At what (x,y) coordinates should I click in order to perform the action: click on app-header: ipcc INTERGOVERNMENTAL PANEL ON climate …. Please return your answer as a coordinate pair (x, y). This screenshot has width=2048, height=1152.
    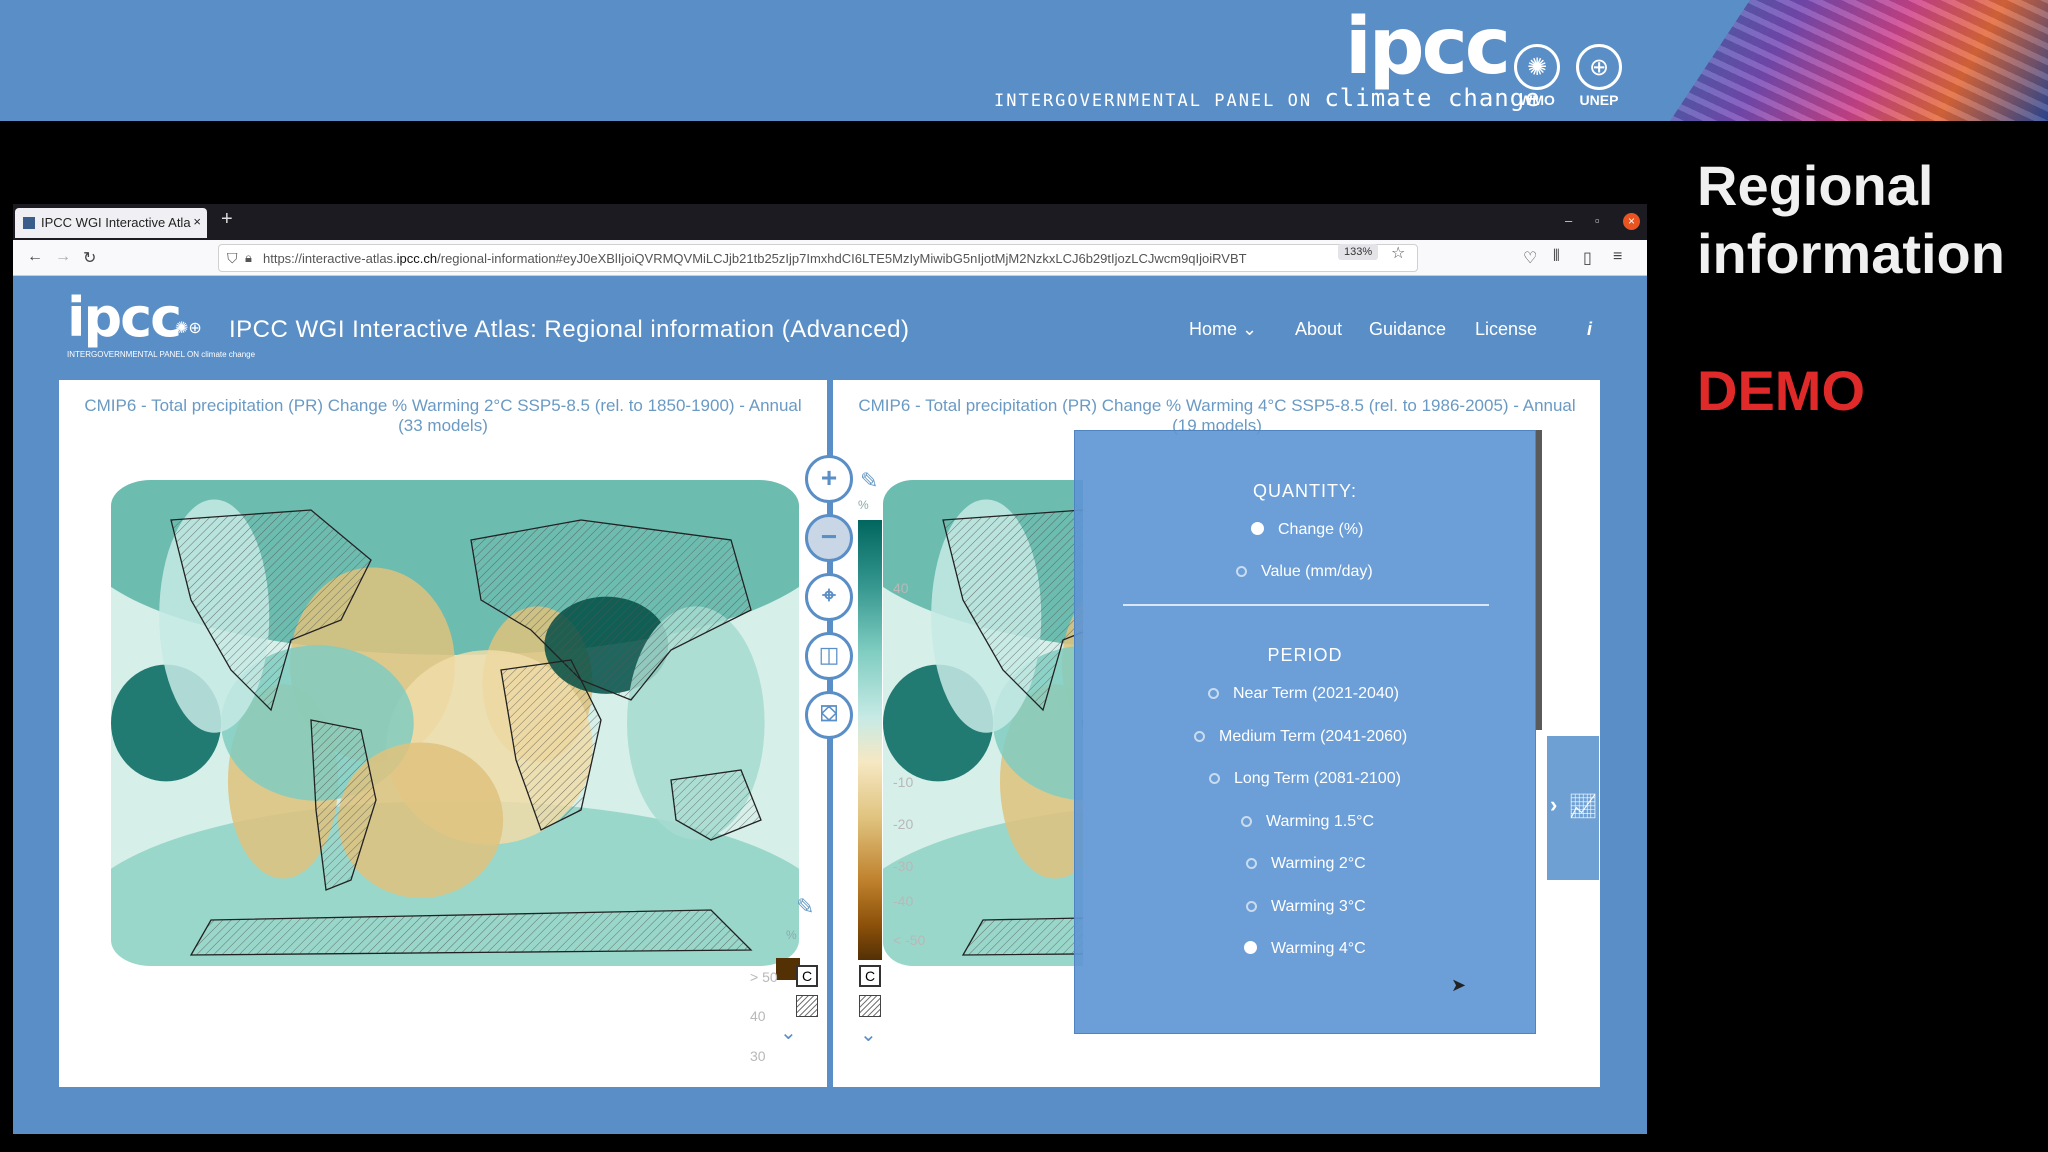
    Looking at the image, I should click on (830, 326).